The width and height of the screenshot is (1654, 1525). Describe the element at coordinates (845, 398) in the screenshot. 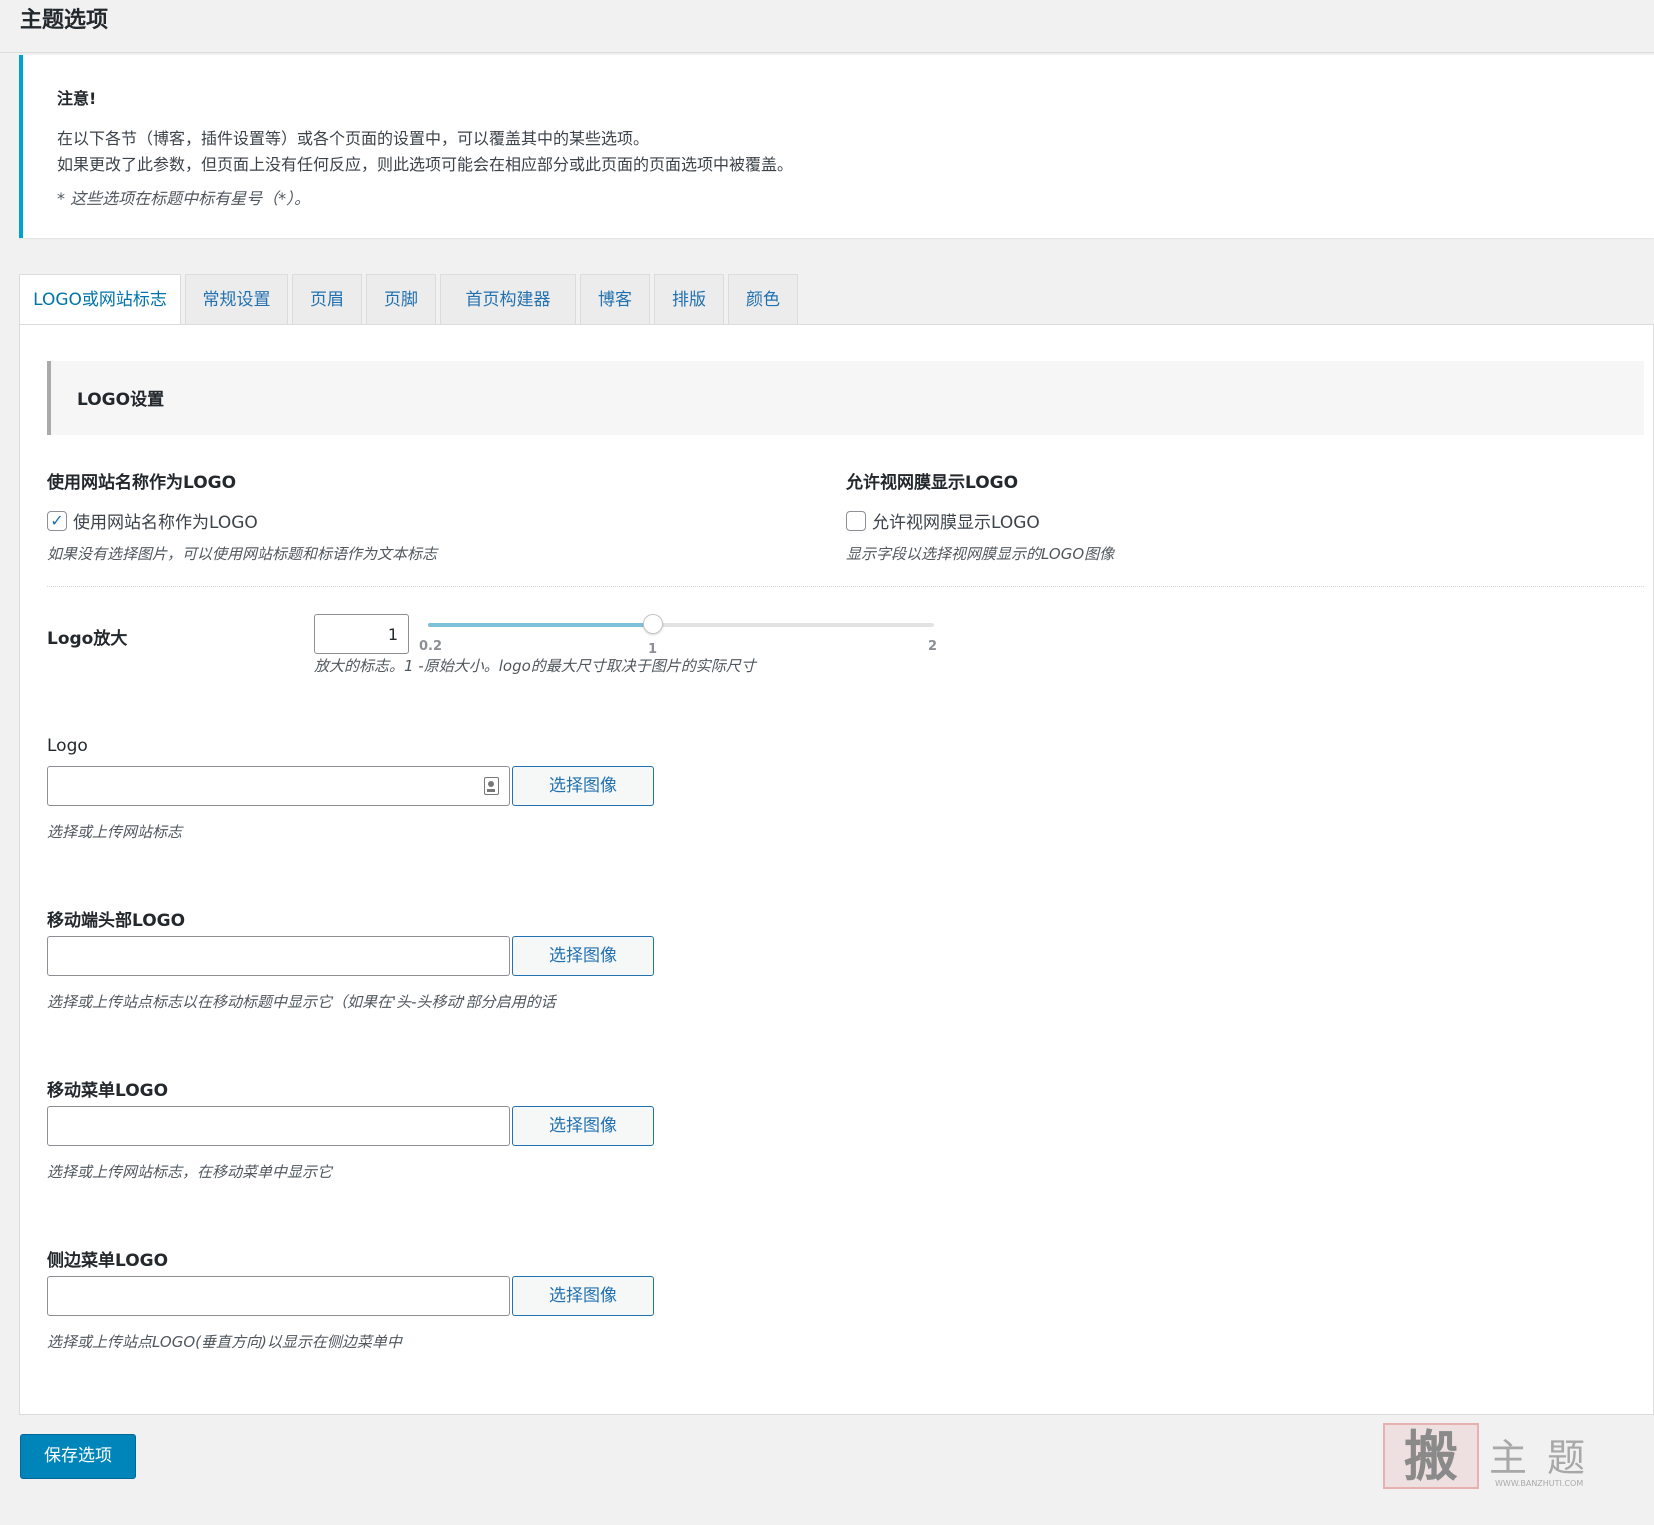

I see `section-header: LOGO设置` at that location.